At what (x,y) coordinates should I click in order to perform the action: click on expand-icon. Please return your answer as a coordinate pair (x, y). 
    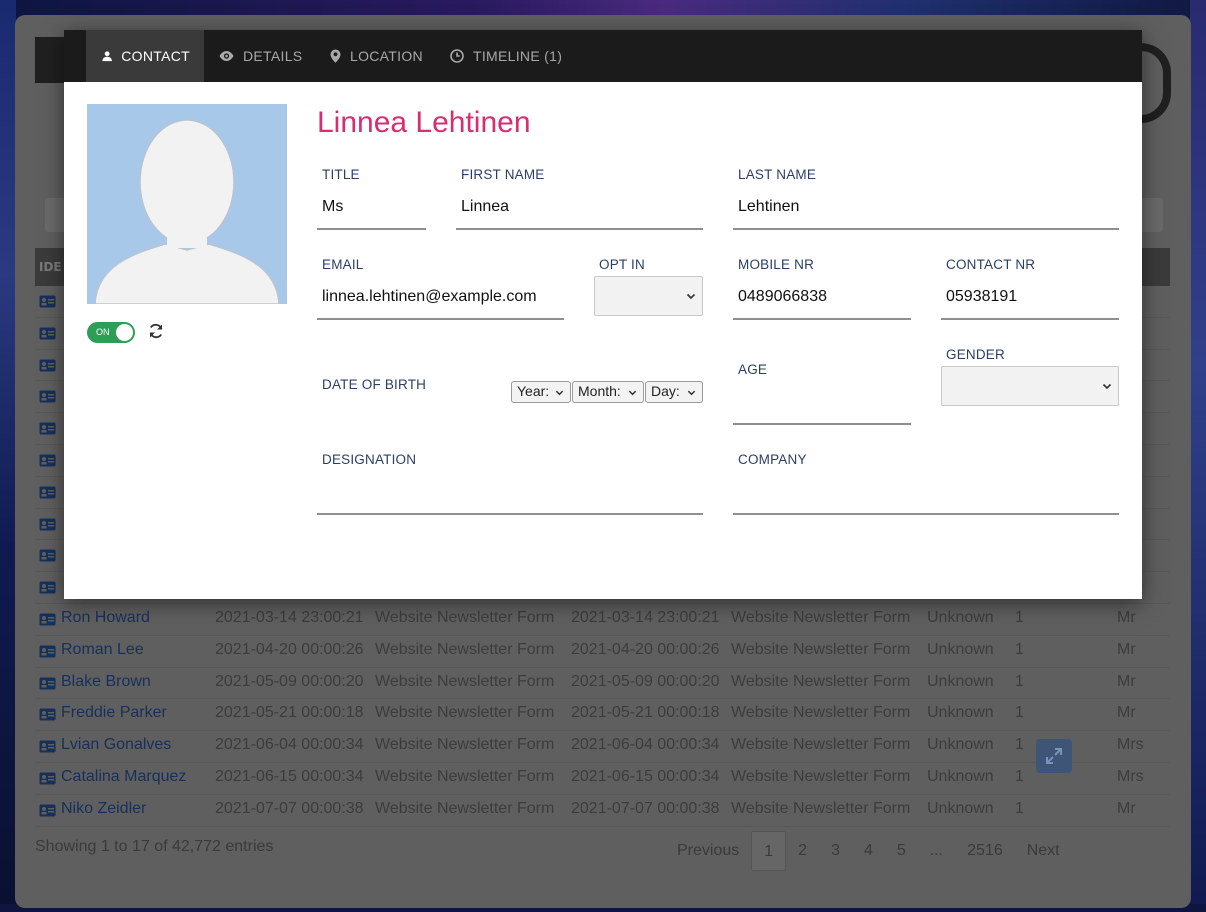
    Looking at the image, I should click on (1054, 756).